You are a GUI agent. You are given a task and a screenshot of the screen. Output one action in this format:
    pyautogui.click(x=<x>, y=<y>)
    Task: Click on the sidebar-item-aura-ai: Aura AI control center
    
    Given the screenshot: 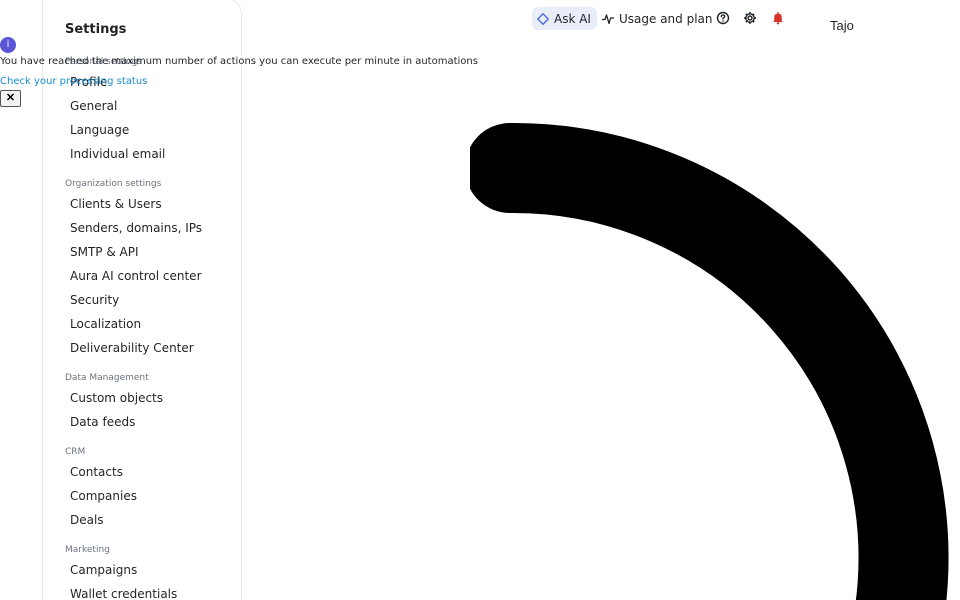 What is the action you would take?
    pyautogui.click(x=153, y=276)
    